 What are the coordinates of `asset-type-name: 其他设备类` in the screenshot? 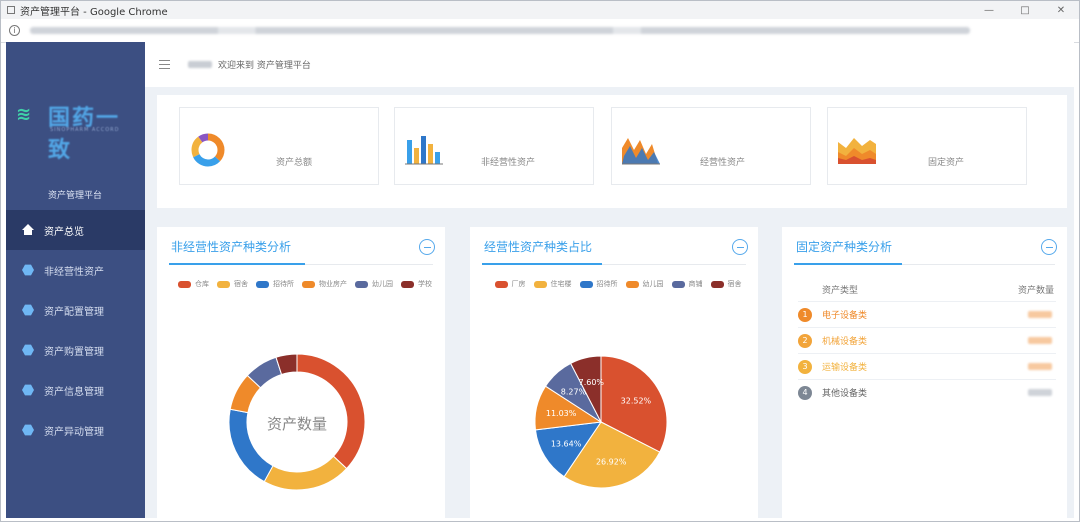 It's located at (845, 394).